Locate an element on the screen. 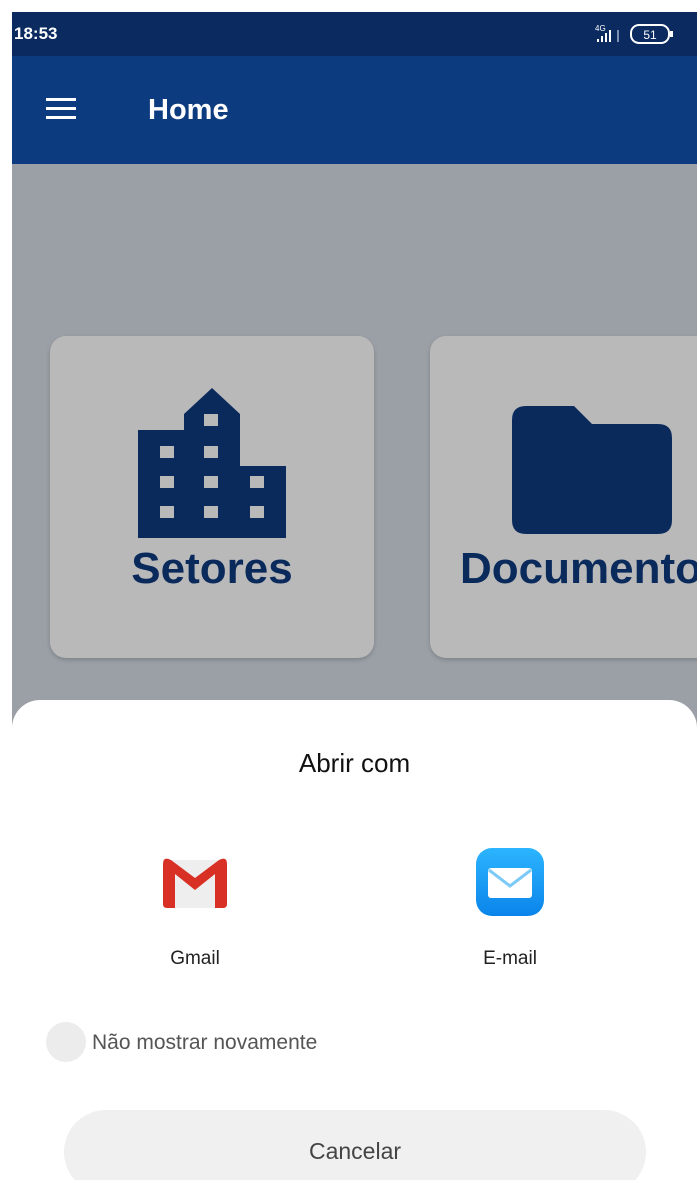 The width and height of the screenshot is (697, 1180). status-time: 18:53 is located at coordinates (36, 33).